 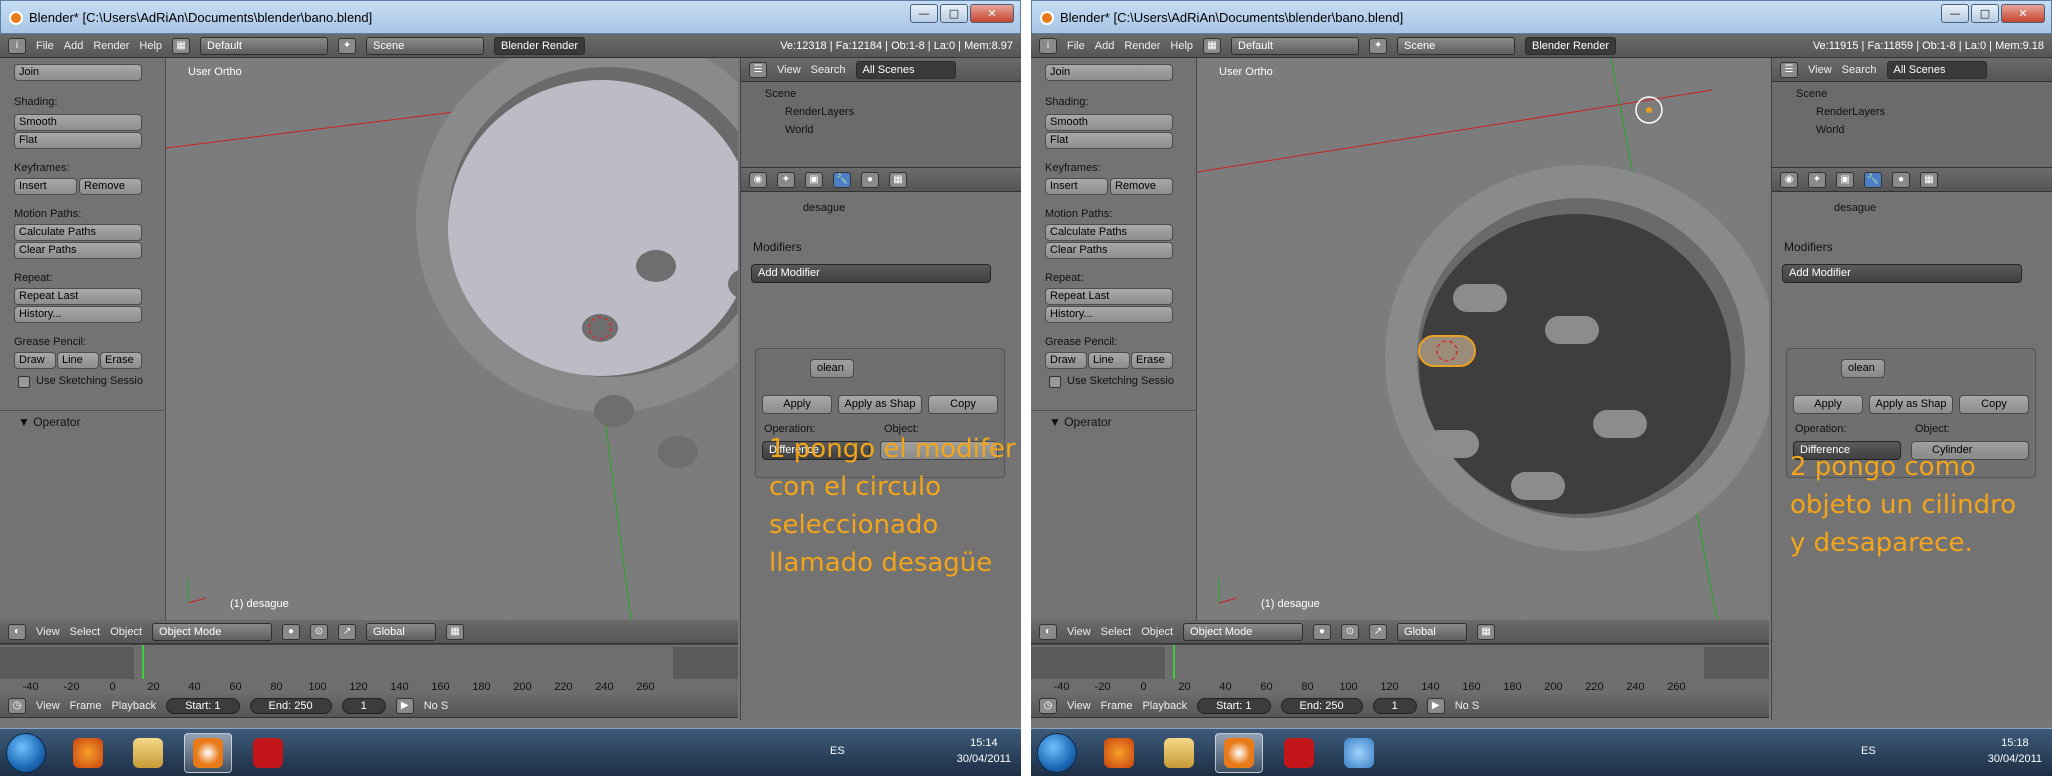 What do you see at coordinates (78, 72) in the screenshot?
I see `join-button: Join` at bounding box center [78, 72].